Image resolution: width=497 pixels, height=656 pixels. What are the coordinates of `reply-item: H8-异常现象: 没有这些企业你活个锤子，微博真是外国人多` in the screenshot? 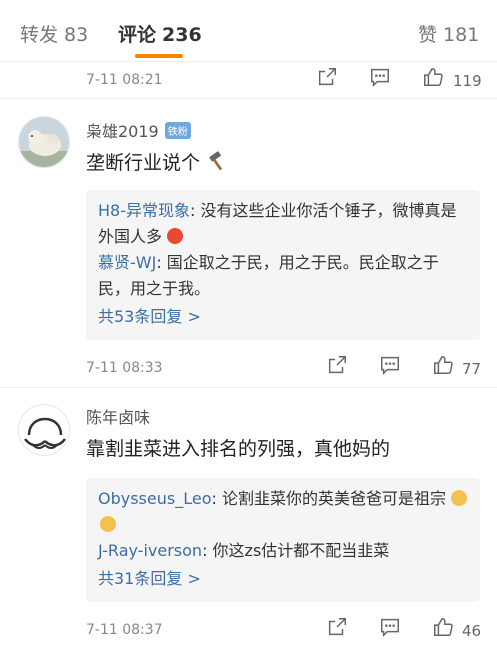 It's located at (283, 224).